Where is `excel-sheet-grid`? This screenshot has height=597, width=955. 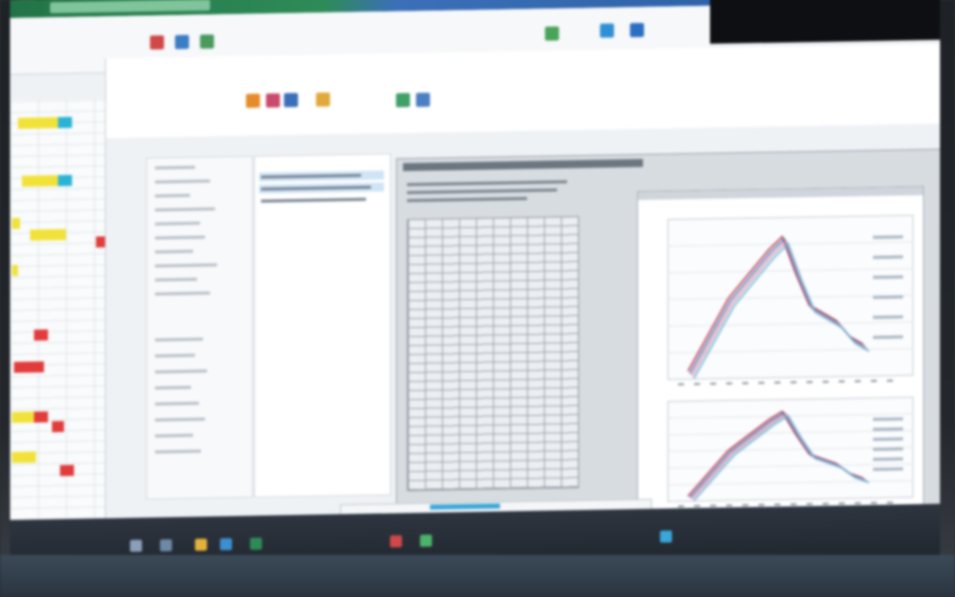 excel-sheet-grid is located at coordinates (65, 309).